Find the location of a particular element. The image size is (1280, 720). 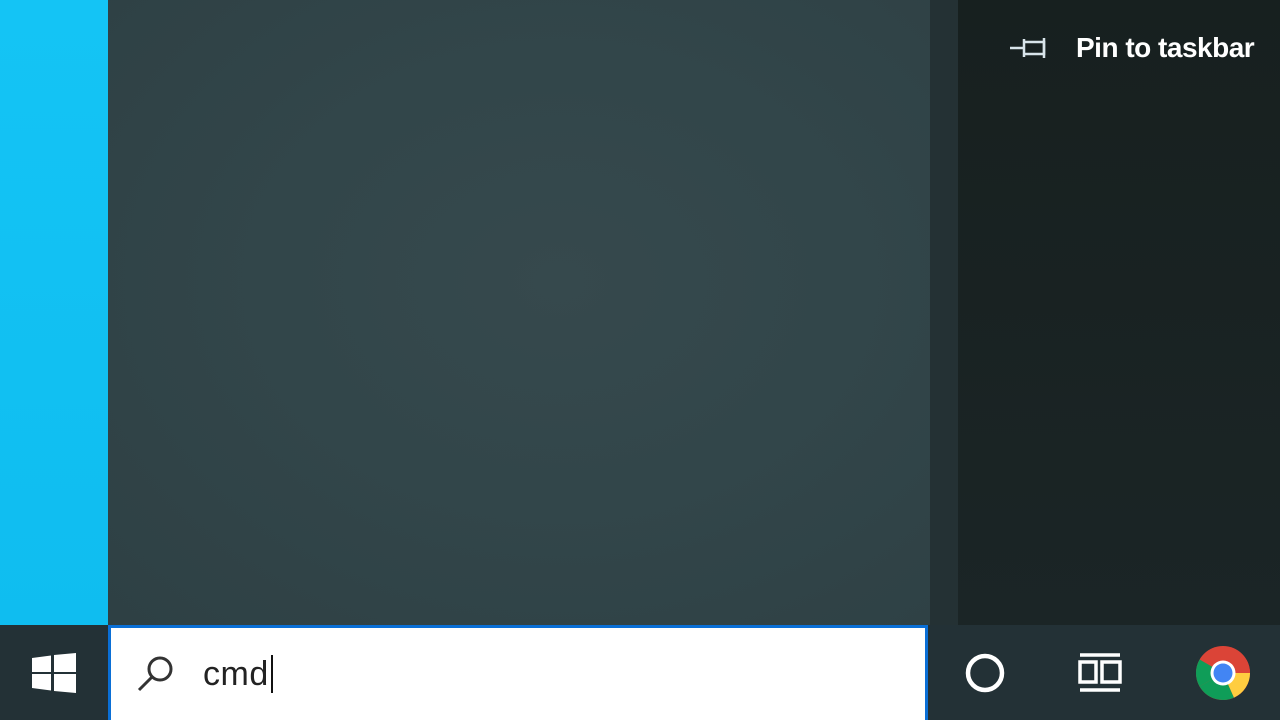

search-input: cmd is located at coordinates (238, 674).